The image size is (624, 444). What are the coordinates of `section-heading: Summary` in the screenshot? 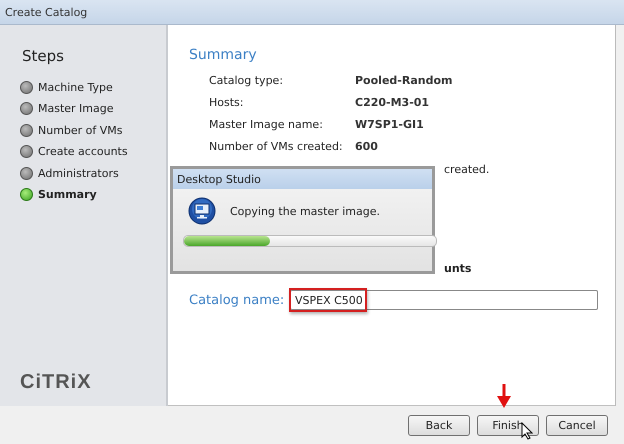 It's located at (223, 55).